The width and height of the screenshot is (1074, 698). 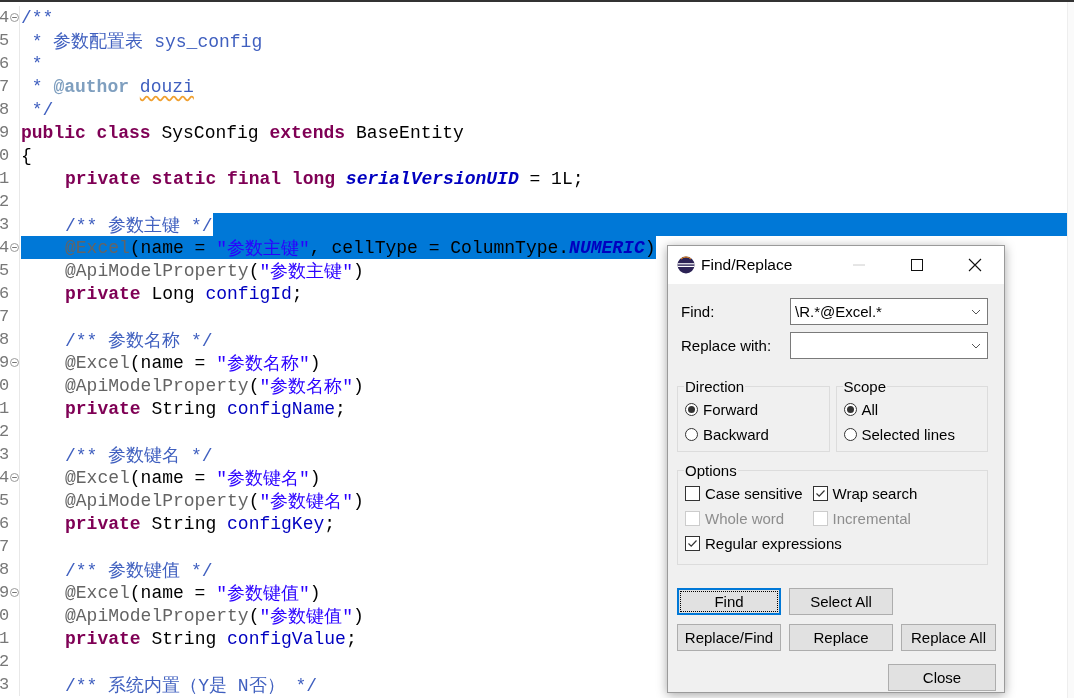 What do you see at coordinates (711, 470) in the screenshot?
I see `group-title: Options` at bounding box center [711, 470].